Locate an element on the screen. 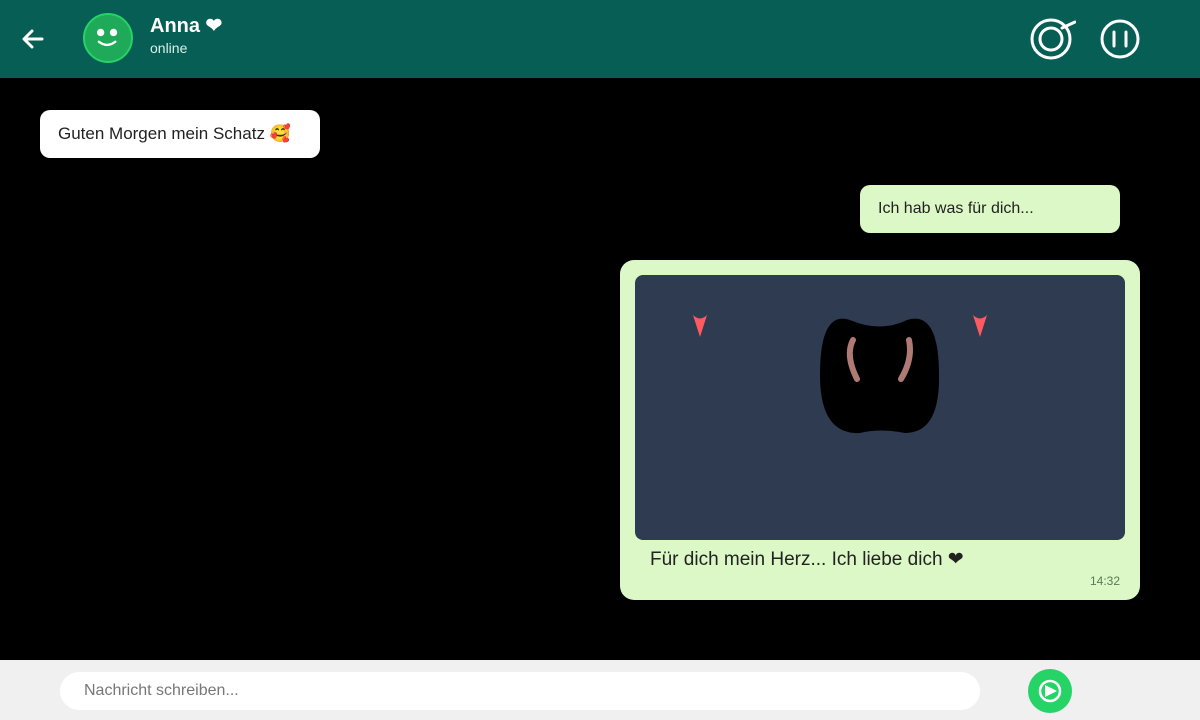  contact-status: online is located at coordinates (169, 48).